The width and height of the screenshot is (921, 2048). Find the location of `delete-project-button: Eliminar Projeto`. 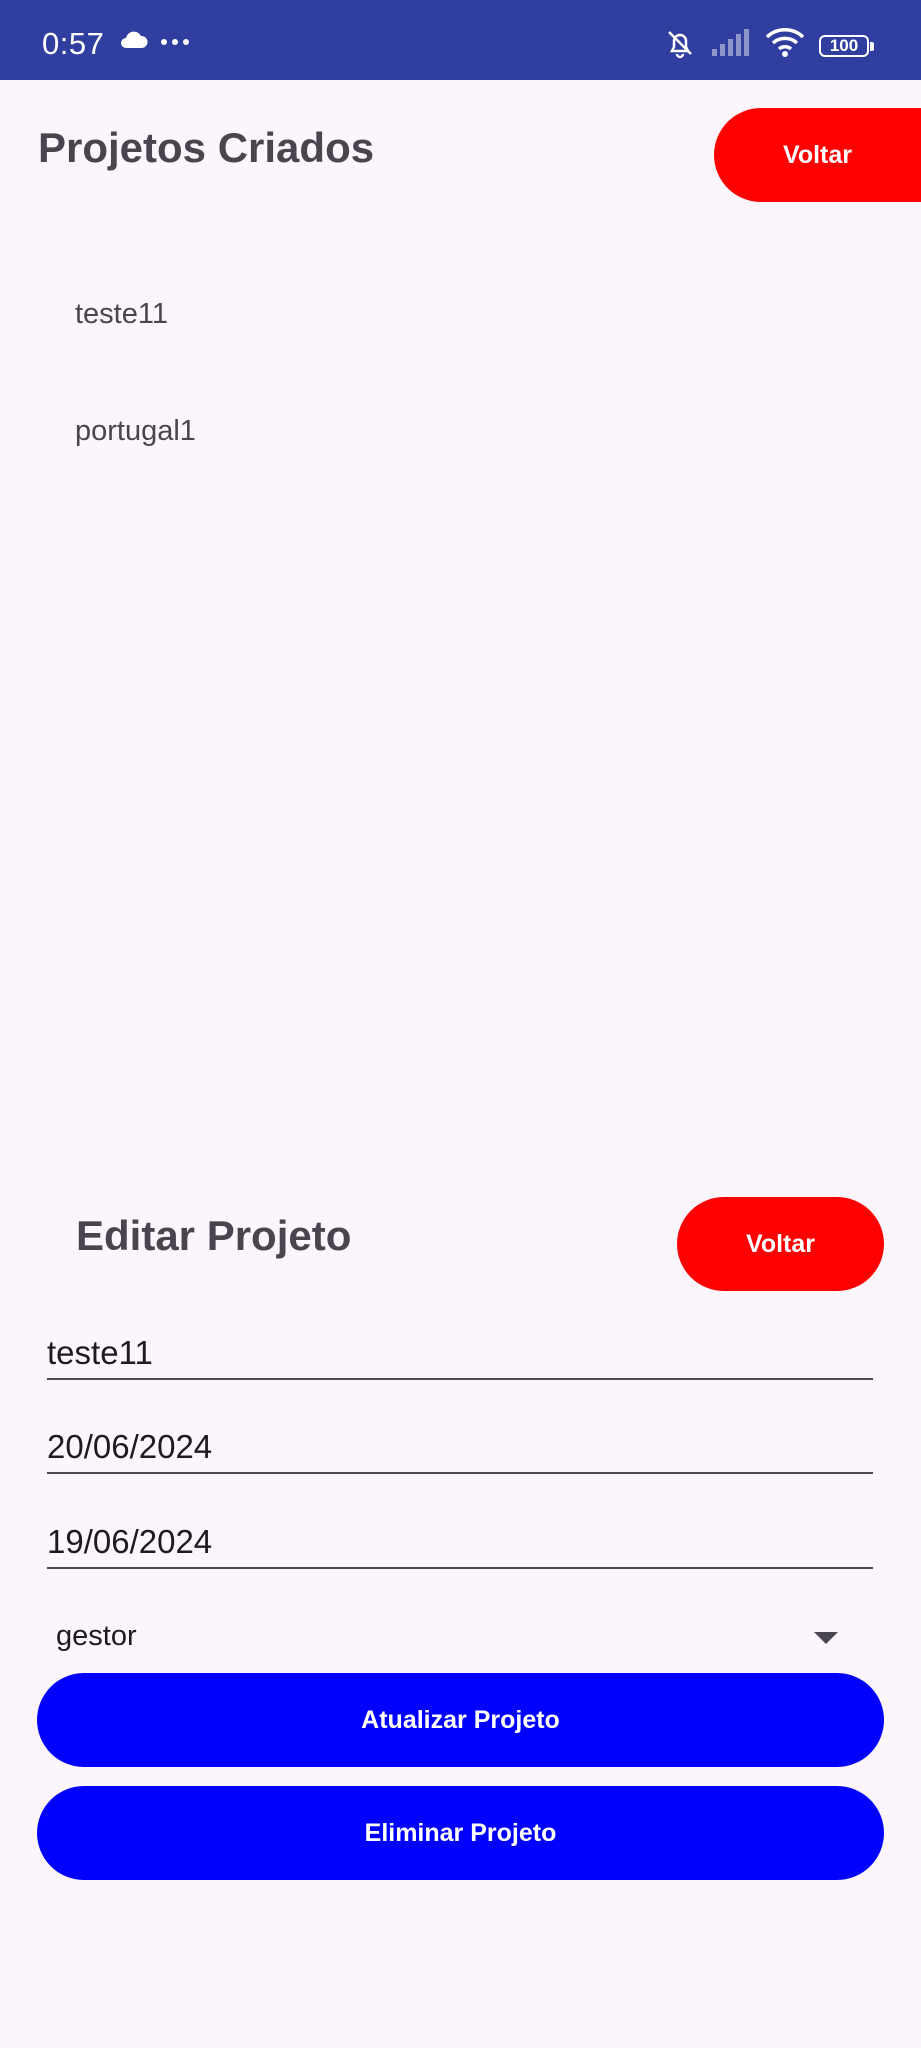

delete-project-button: Eliminar Projeto is located at coordinates (460, 1833).